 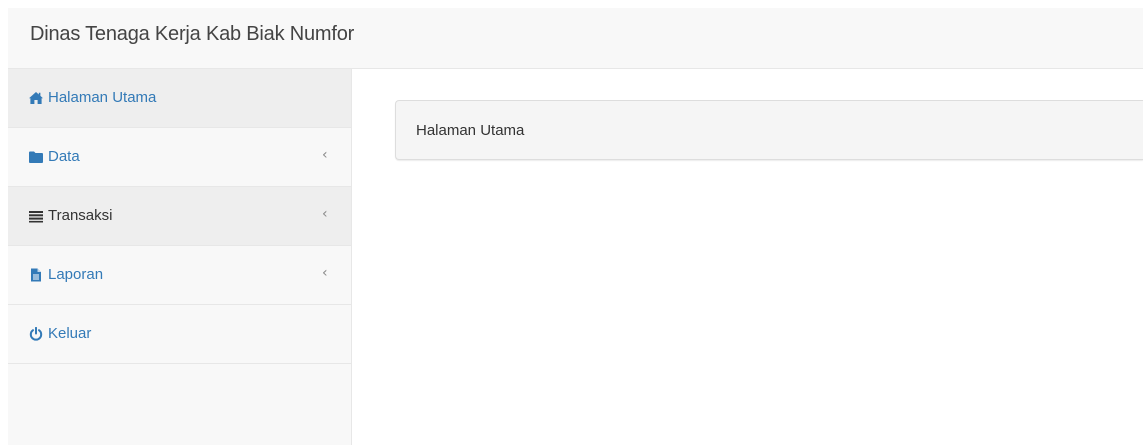 What do you see at coordinates (36, 157) in the screenshot?
I see `folder-icon` at bounding box center [36, 157].